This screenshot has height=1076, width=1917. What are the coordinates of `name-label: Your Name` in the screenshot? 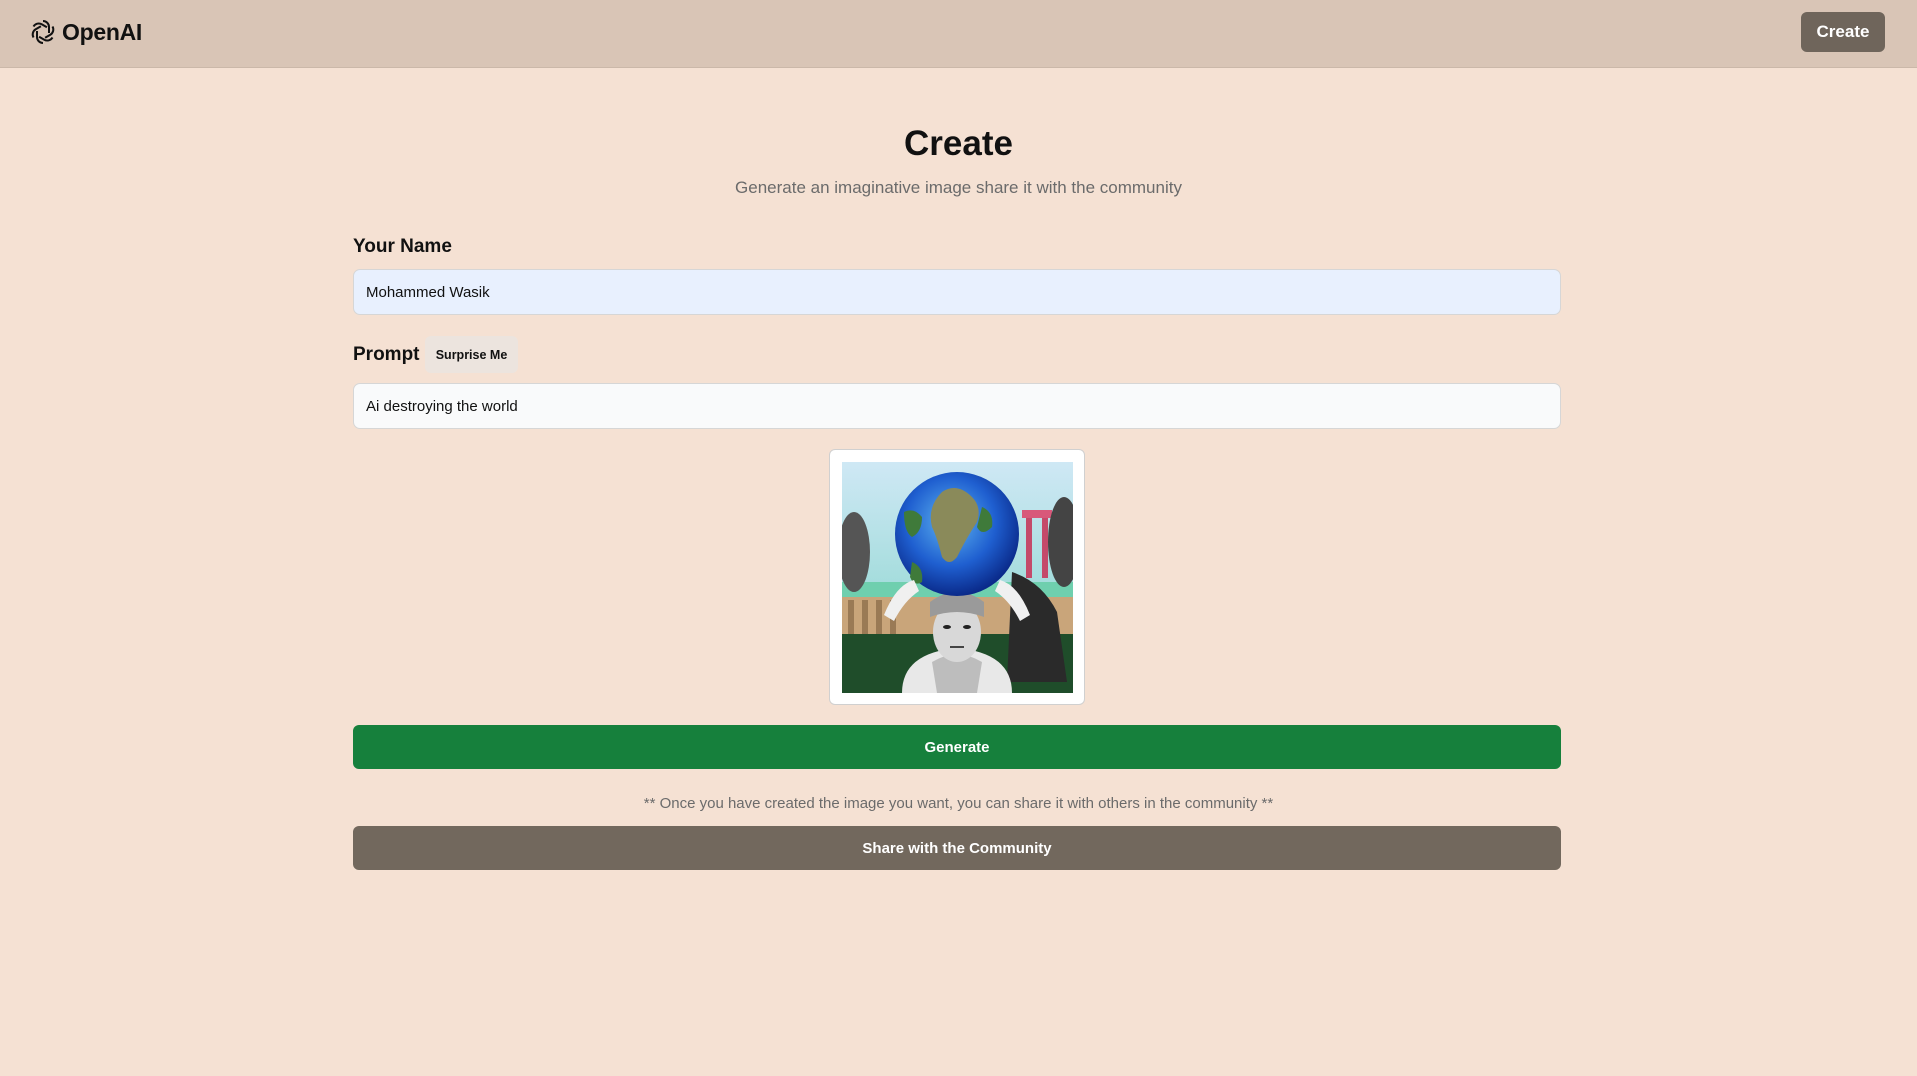 It's located at (402, 246).